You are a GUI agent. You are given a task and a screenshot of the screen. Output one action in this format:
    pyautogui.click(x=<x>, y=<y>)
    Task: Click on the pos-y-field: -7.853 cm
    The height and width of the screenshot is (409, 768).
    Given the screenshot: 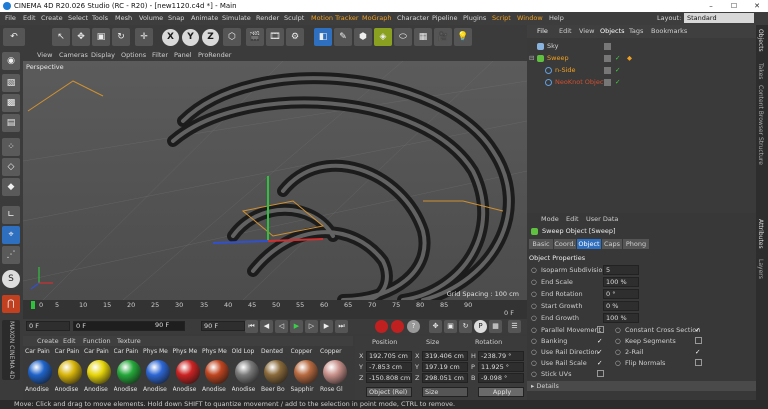 What is the action you would take?
    pyautogui.click(x=389, y=367)
    